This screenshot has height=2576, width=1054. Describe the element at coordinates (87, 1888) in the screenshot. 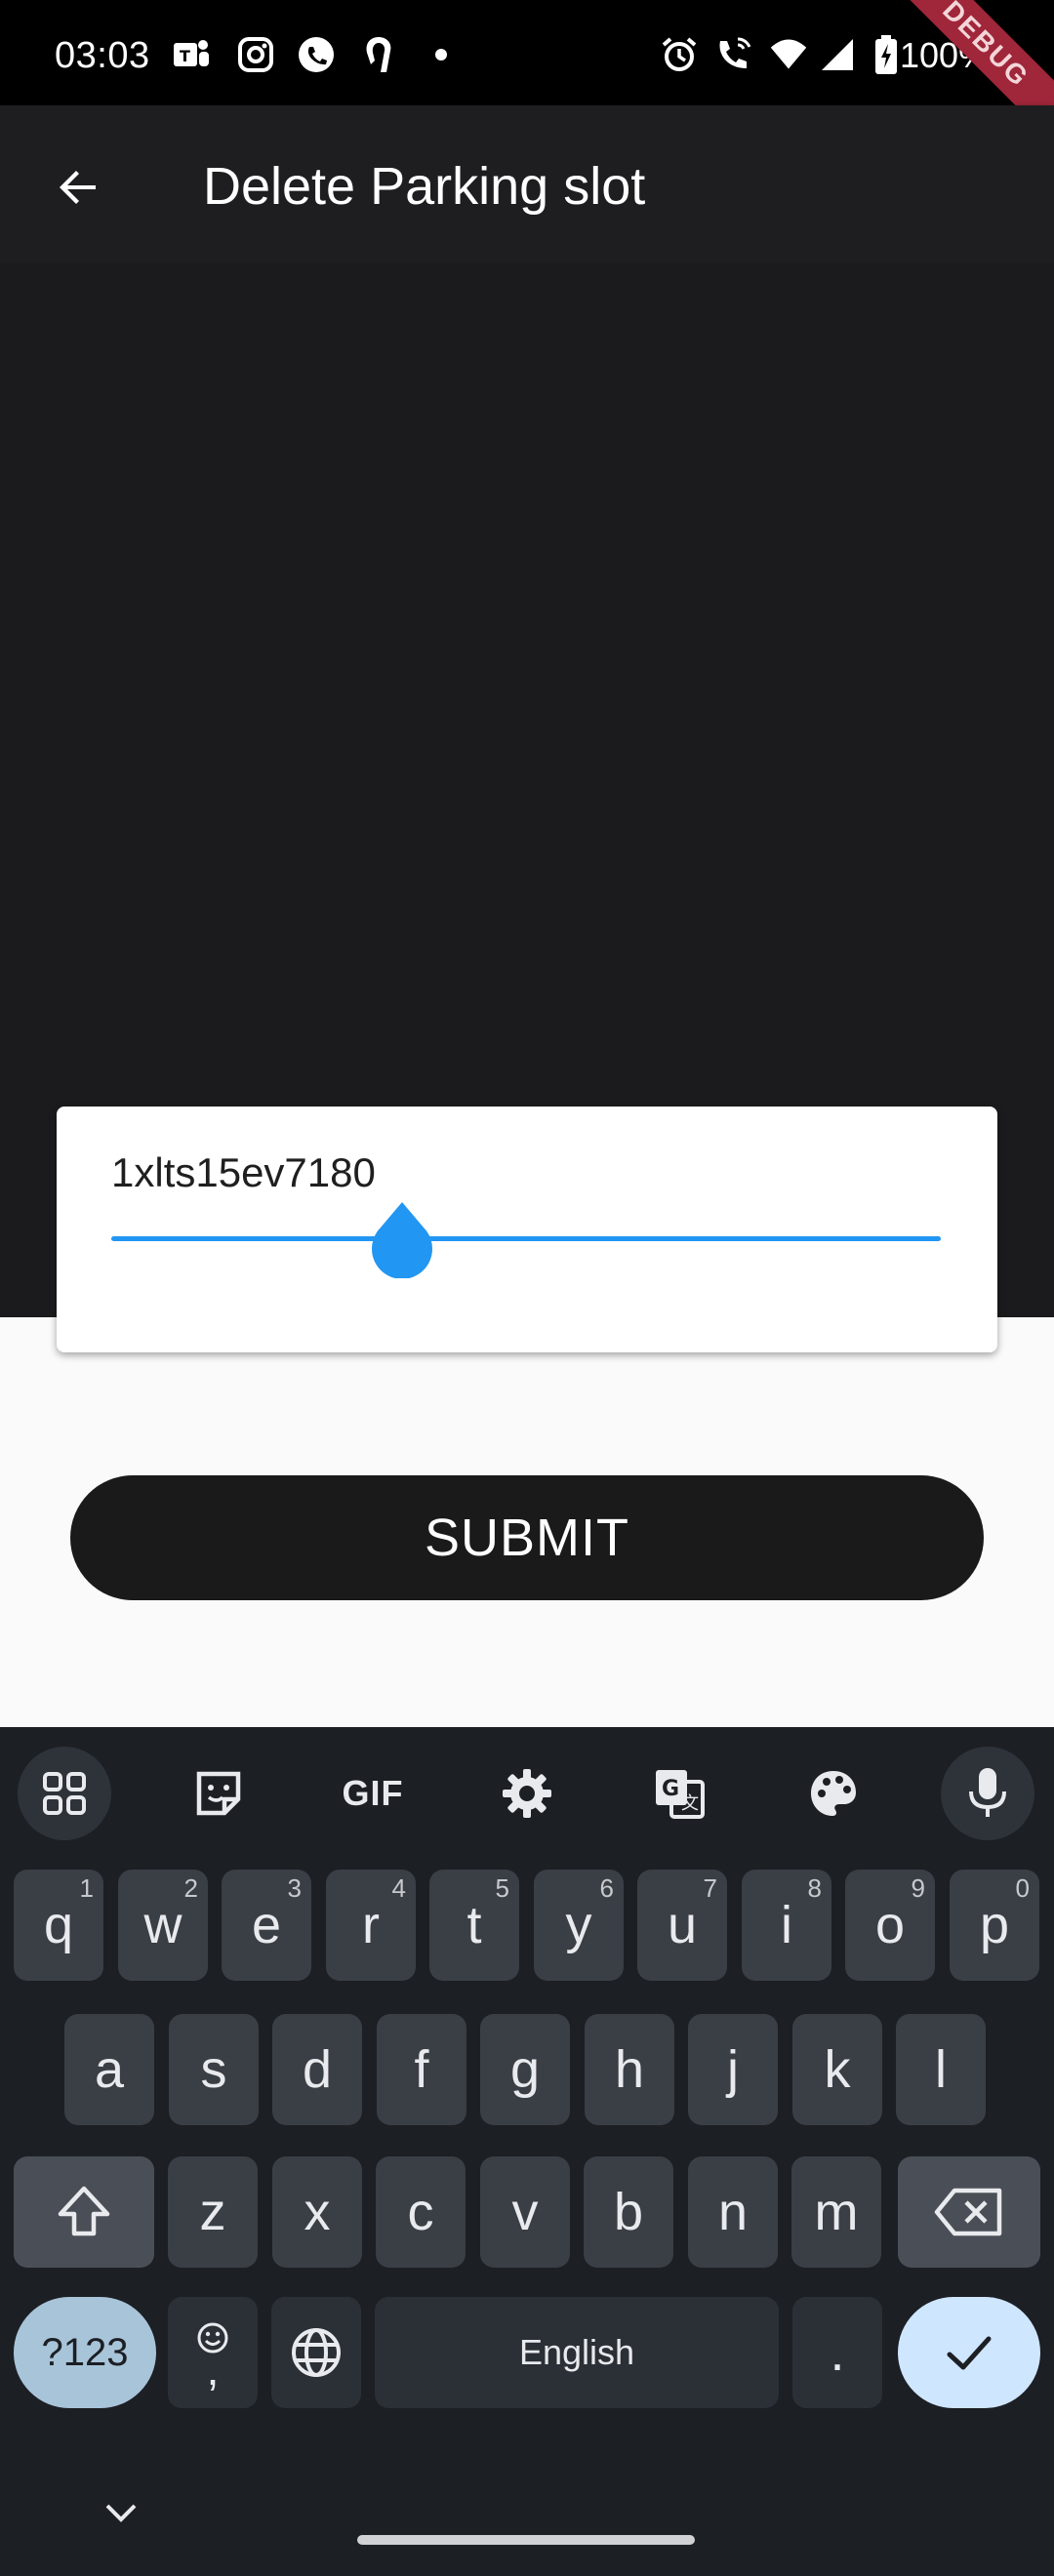

I see `key-hint: 1` at that location.